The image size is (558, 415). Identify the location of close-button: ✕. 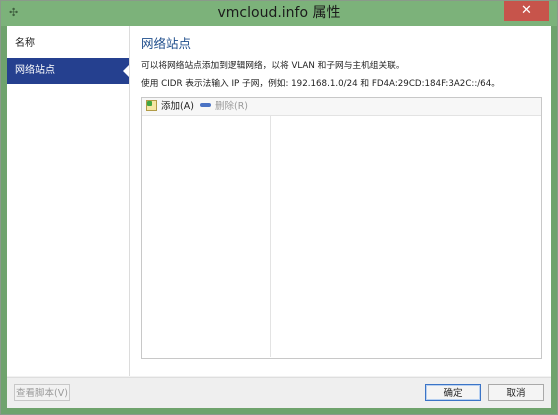
(526, 11).